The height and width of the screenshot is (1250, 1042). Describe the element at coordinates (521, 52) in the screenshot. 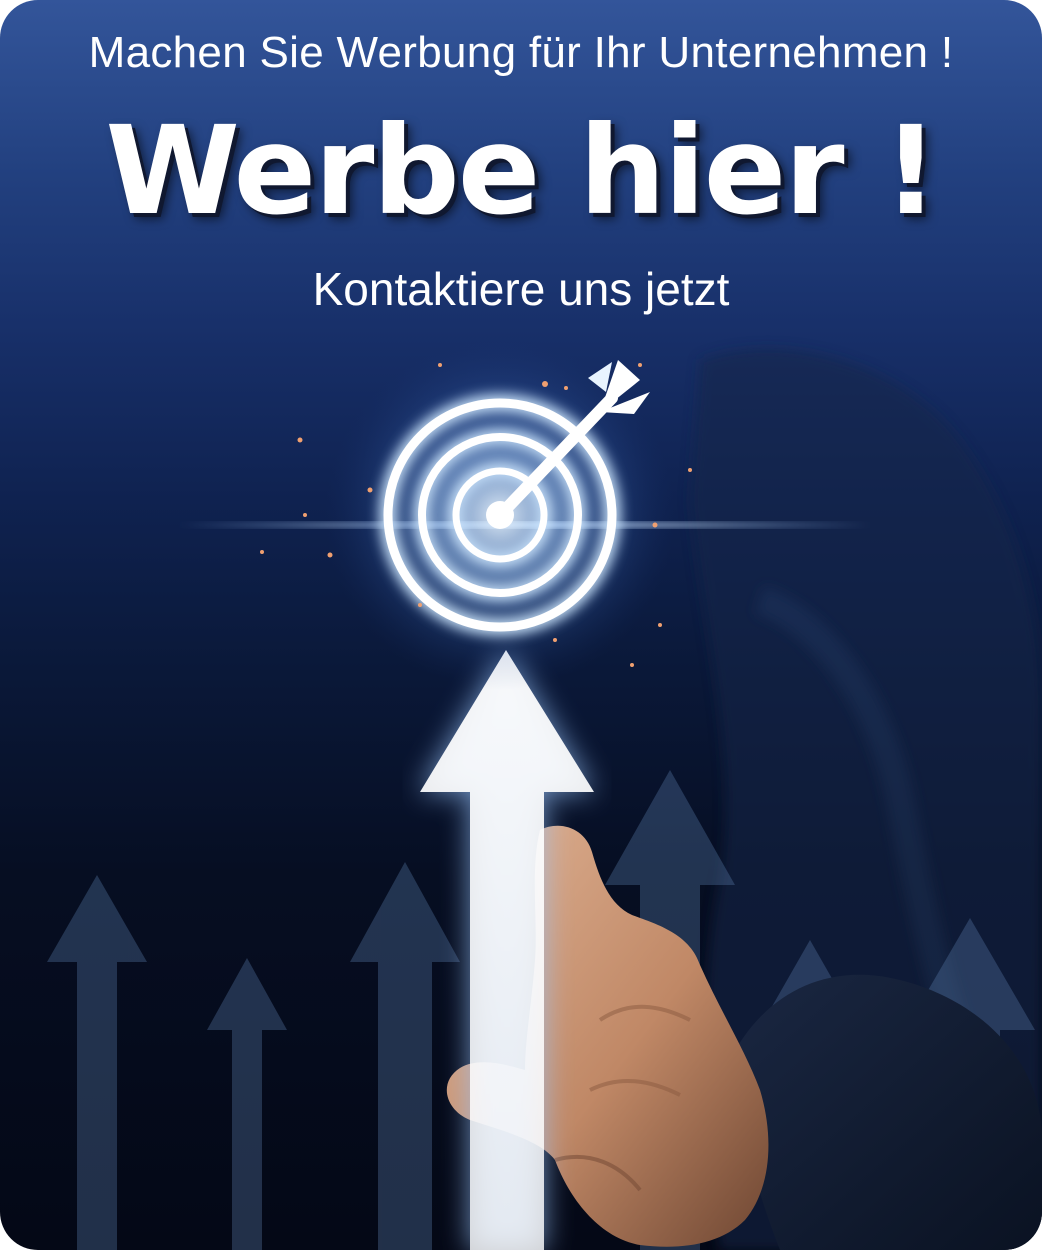

I see `ad-tagline: Machen Sie Werbung für Ihr Unternehmen !` at that location.